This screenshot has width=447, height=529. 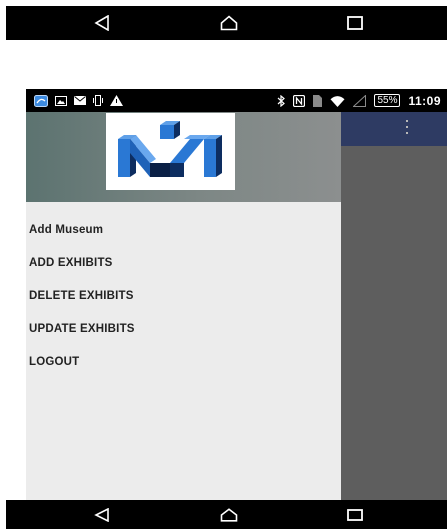 What do you see at coordinates (116, 100) in the screenshot?
I see `alert-icon` at bounding box center [116, 100].